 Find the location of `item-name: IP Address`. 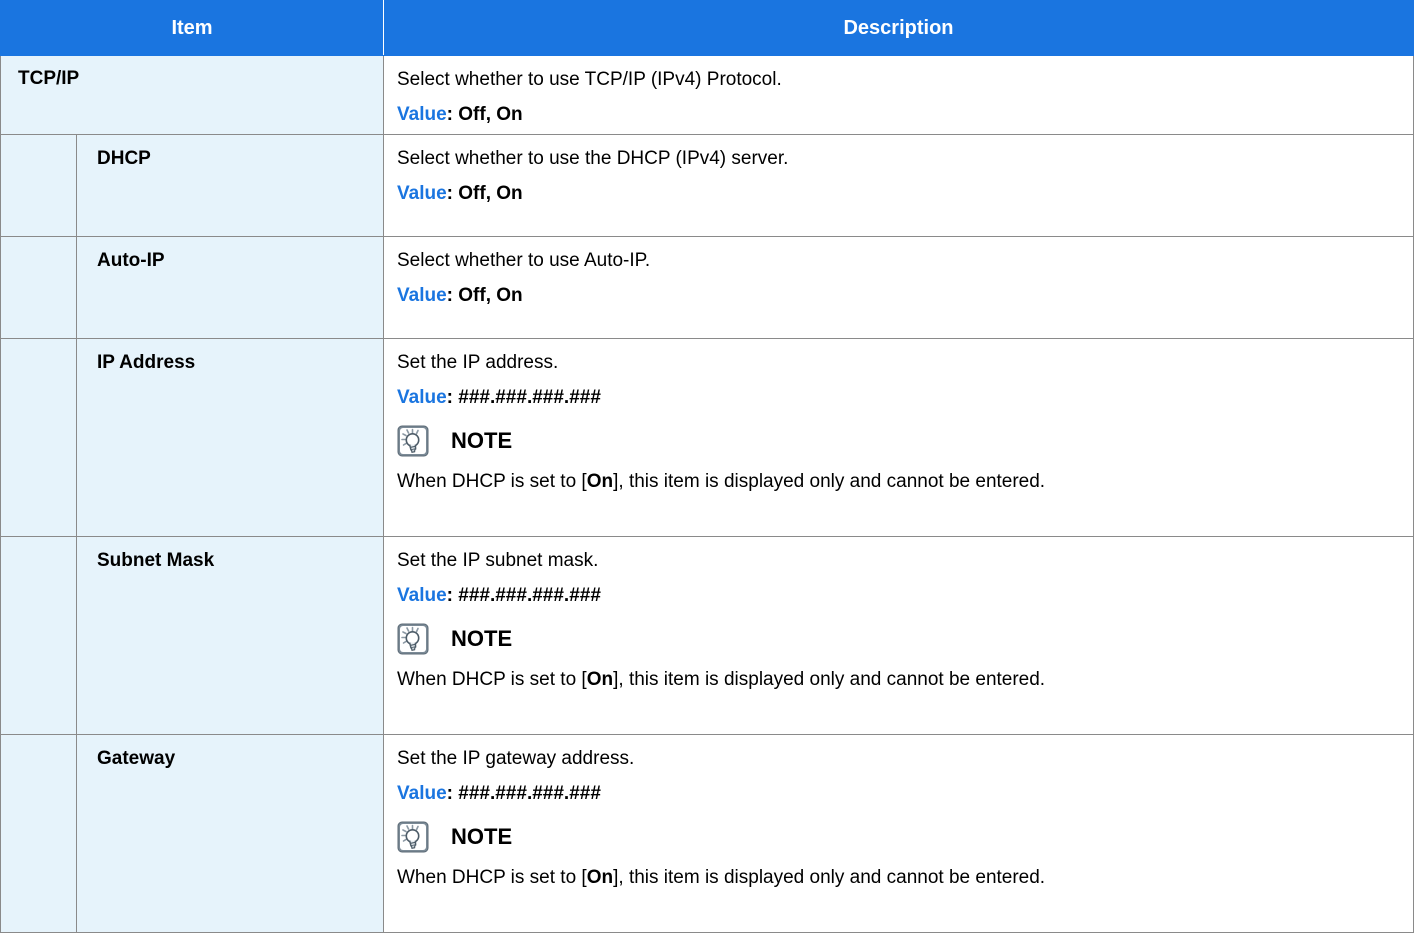

item-name: IP Address is located at coordinates (146, 362).